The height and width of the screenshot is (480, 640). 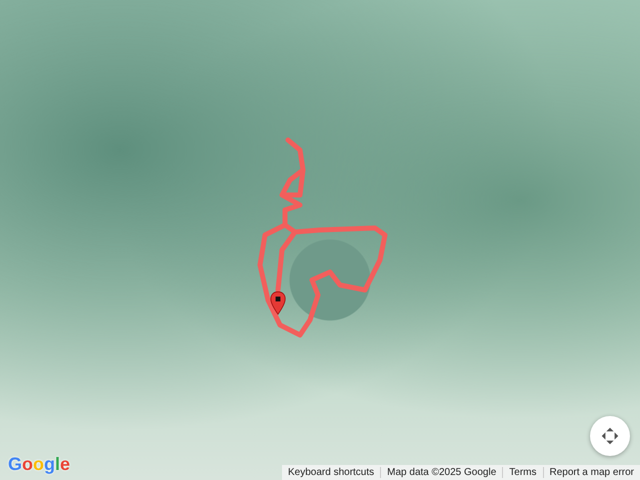 I want to click on map-pin-icon, so click(x=278, y=303).